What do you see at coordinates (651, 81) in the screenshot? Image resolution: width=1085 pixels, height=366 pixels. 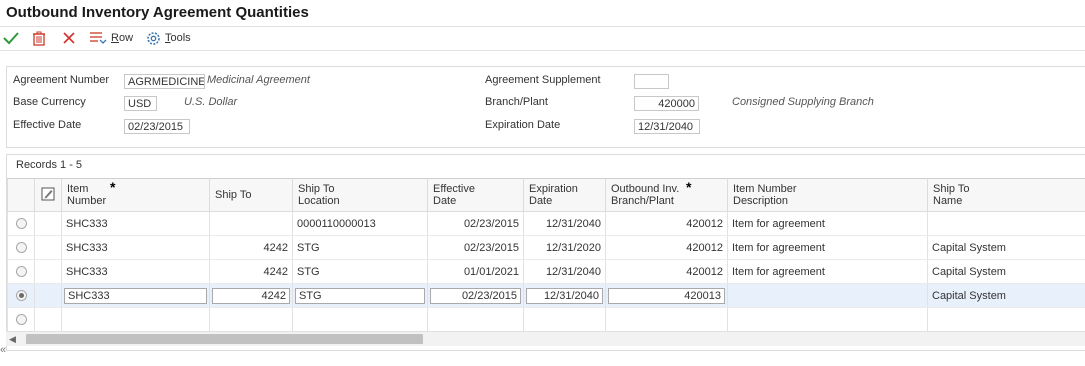 I see `agreement-supplement-field` at bounding box center [651, 81].